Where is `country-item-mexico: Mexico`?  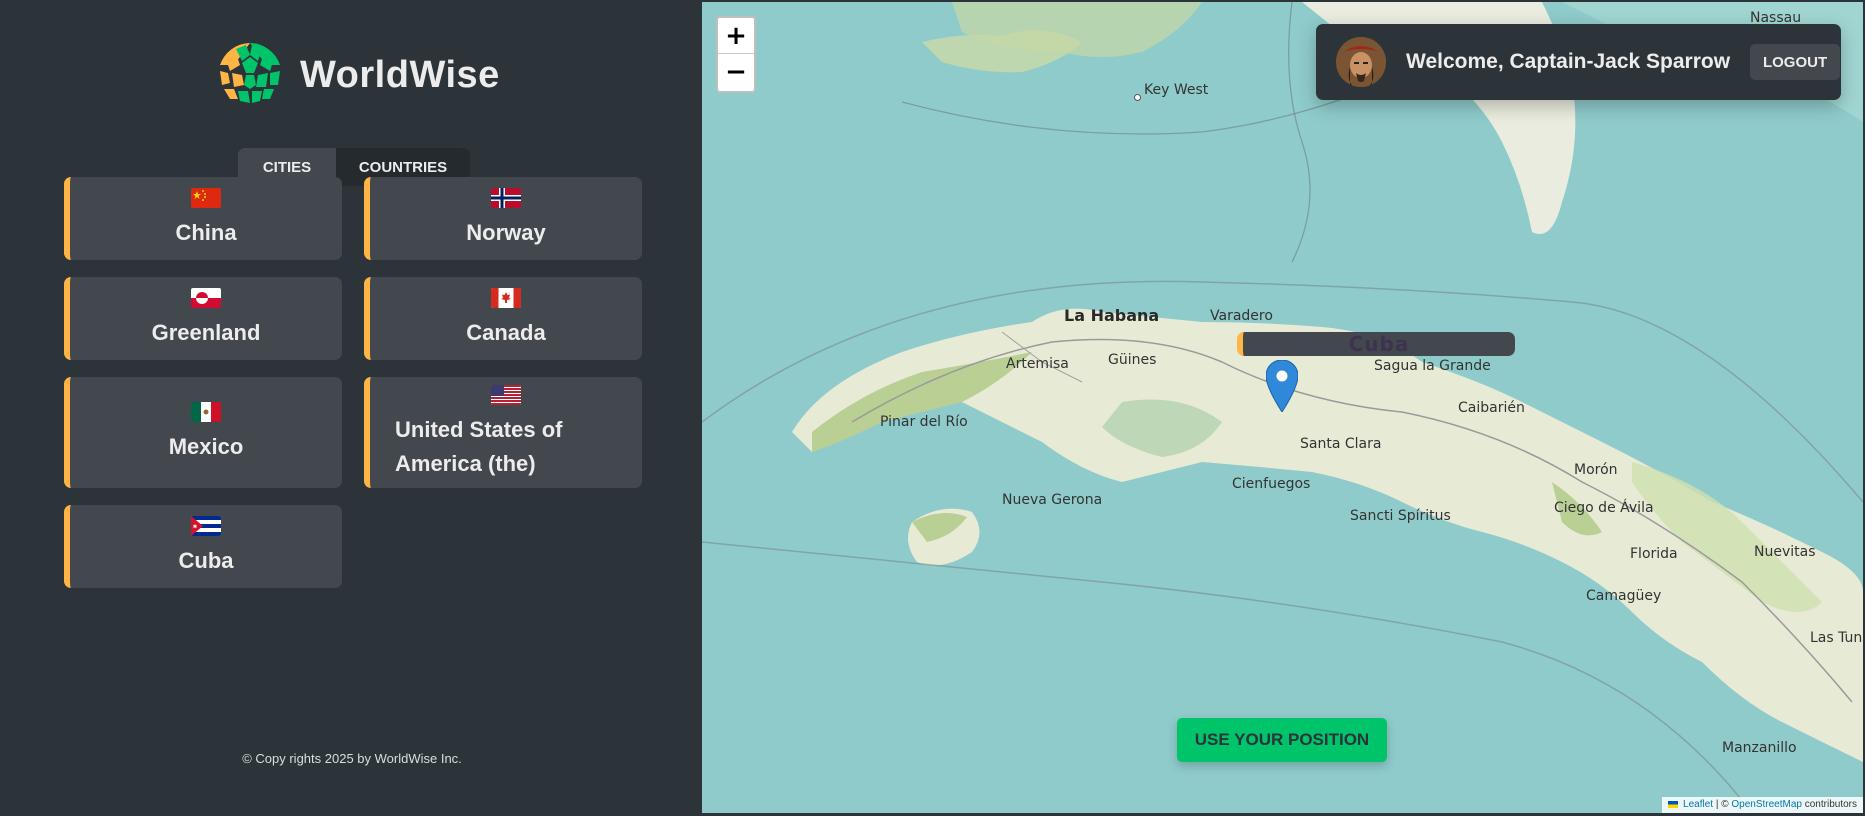 country-item-mexico: Mexico is located at coordinates (203, 432).